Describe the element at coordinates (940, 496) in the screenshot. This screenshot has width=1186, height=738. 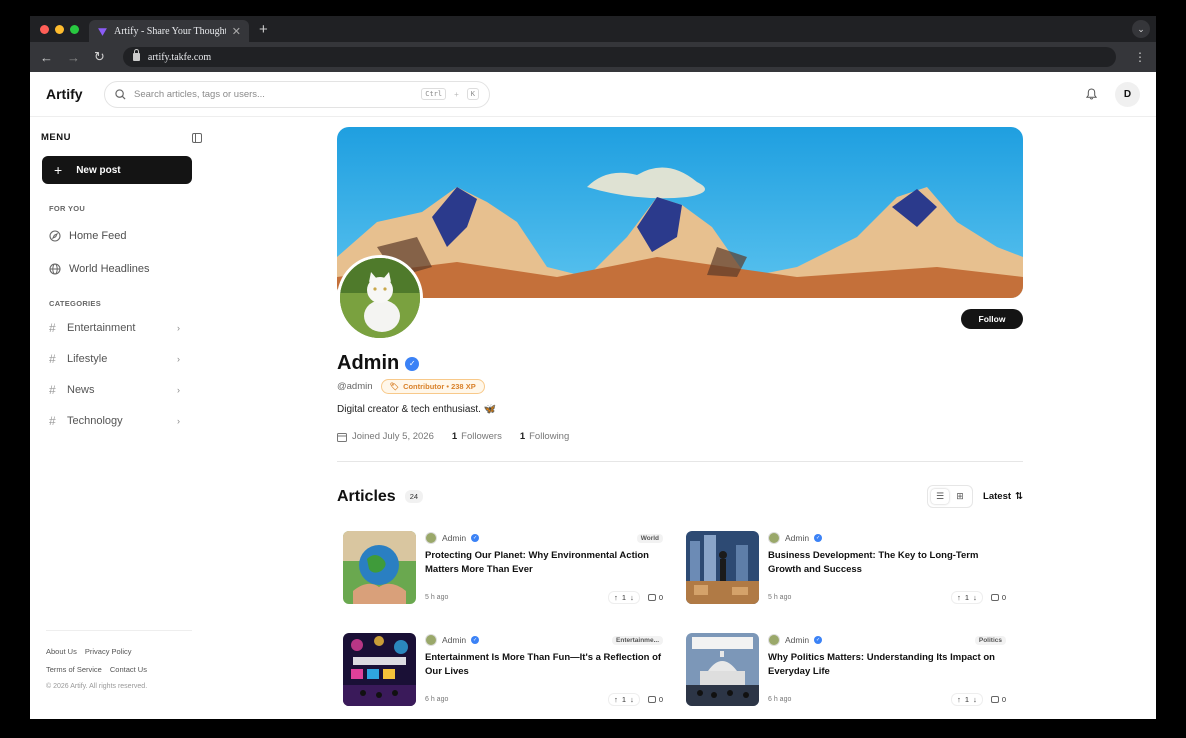
I see `list-view-icon: ☰` at that location.